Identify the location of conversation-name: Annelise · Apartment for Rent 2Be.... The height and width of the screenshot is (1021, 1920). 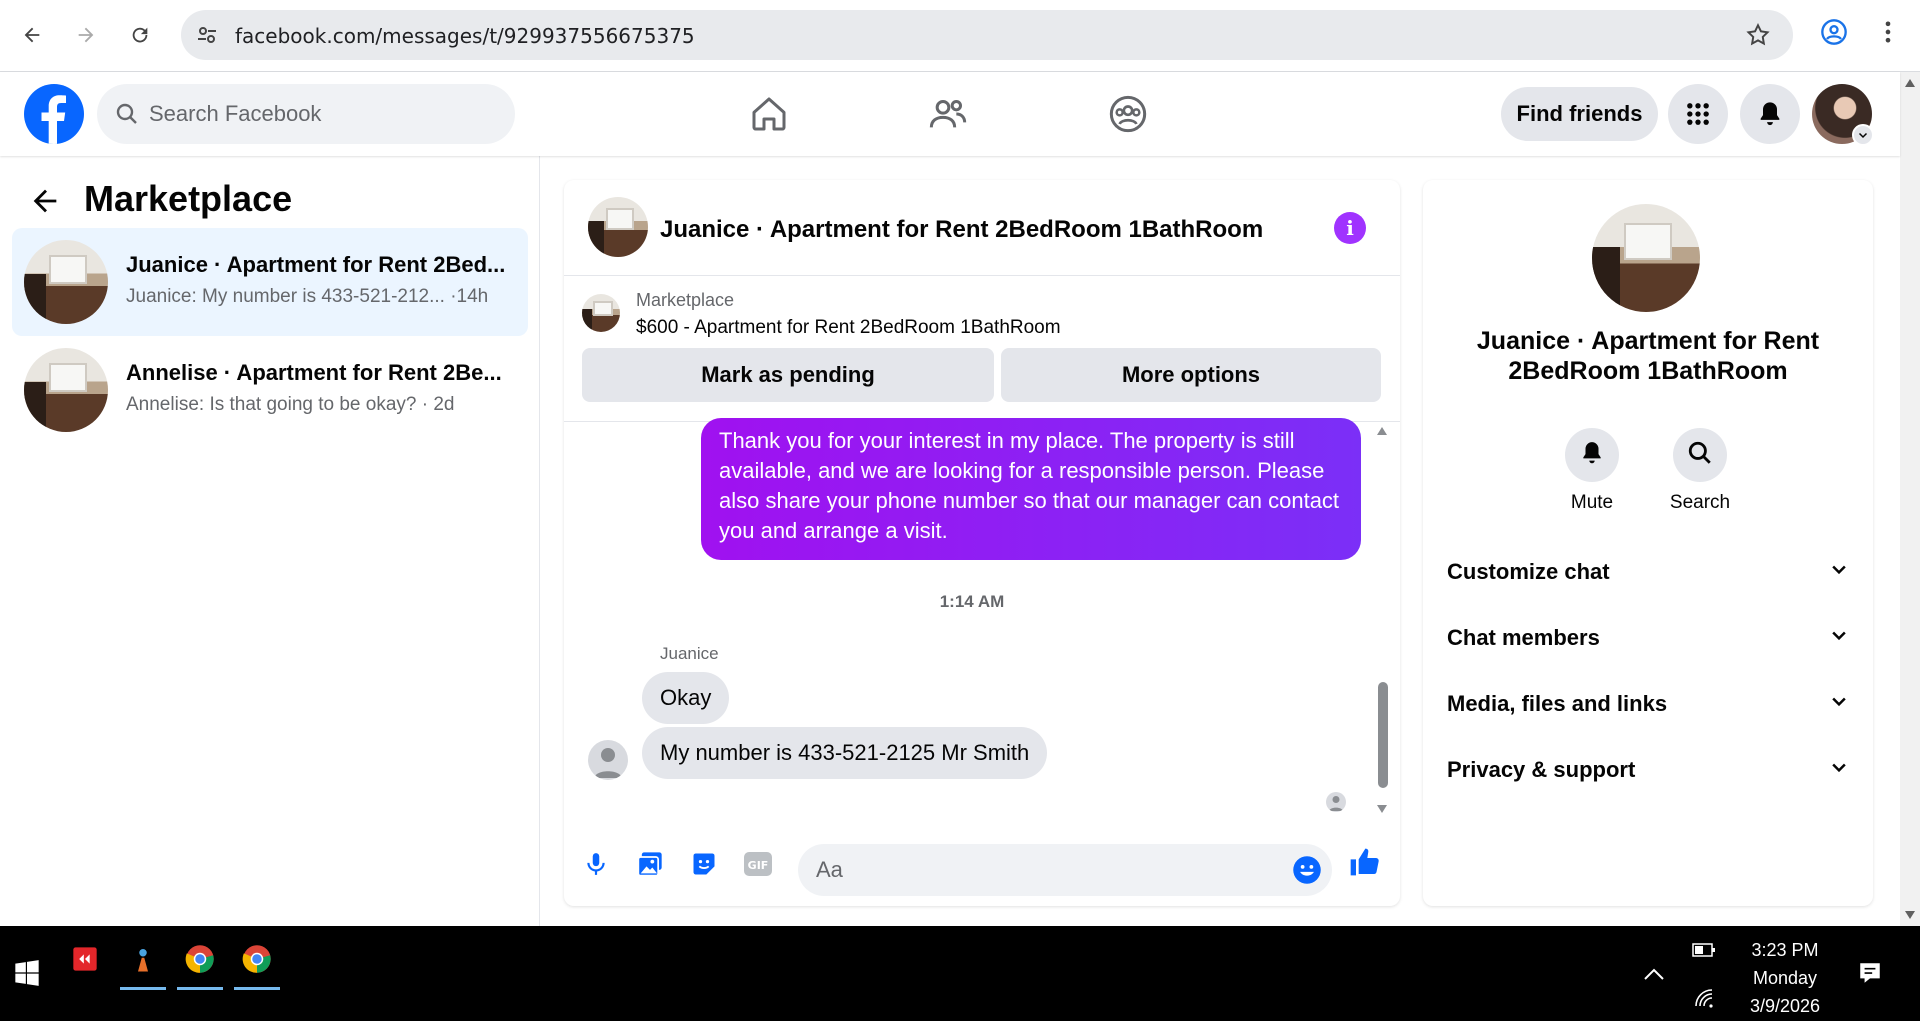
(314, 372).